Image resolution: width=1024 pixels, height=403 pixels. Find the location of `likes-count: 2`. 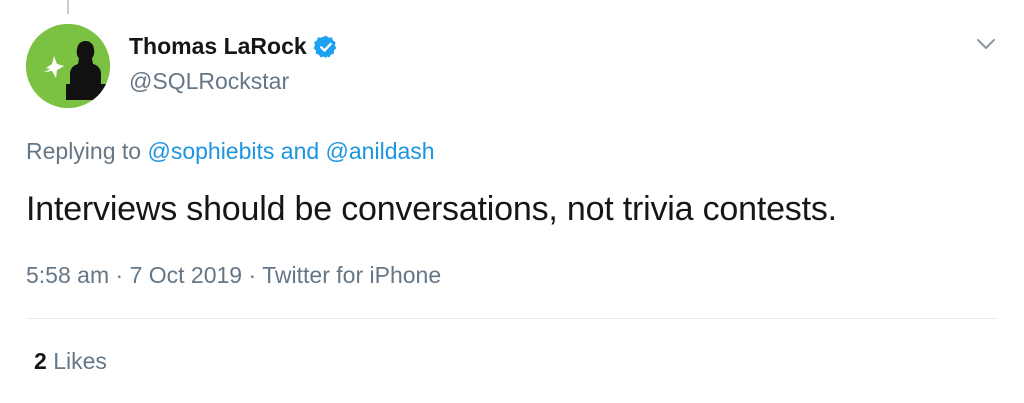

likes-count: 2 is located at coordinates (40, 361).